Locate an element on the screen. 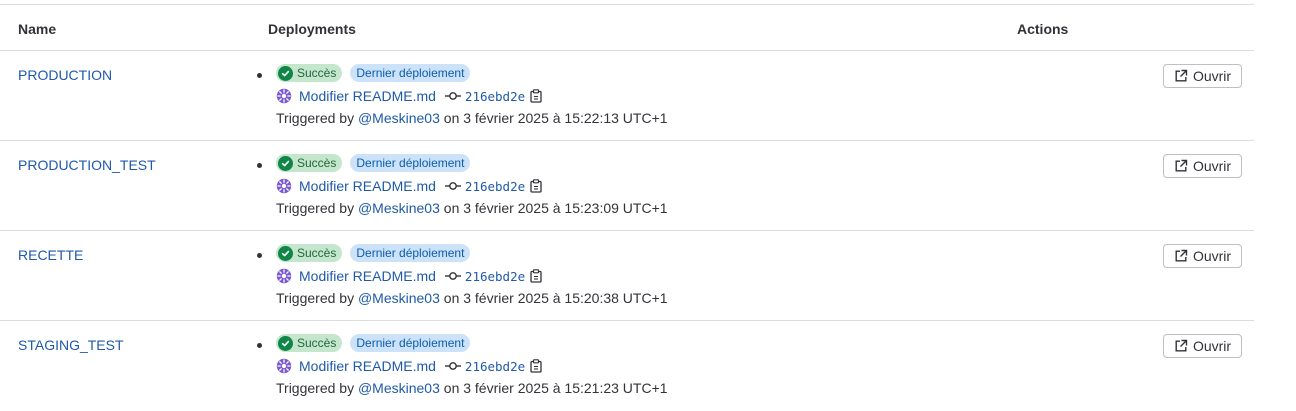 The image size is (1296, 411). environment-name-link: RECETTE is located at coordinates (50, 255).